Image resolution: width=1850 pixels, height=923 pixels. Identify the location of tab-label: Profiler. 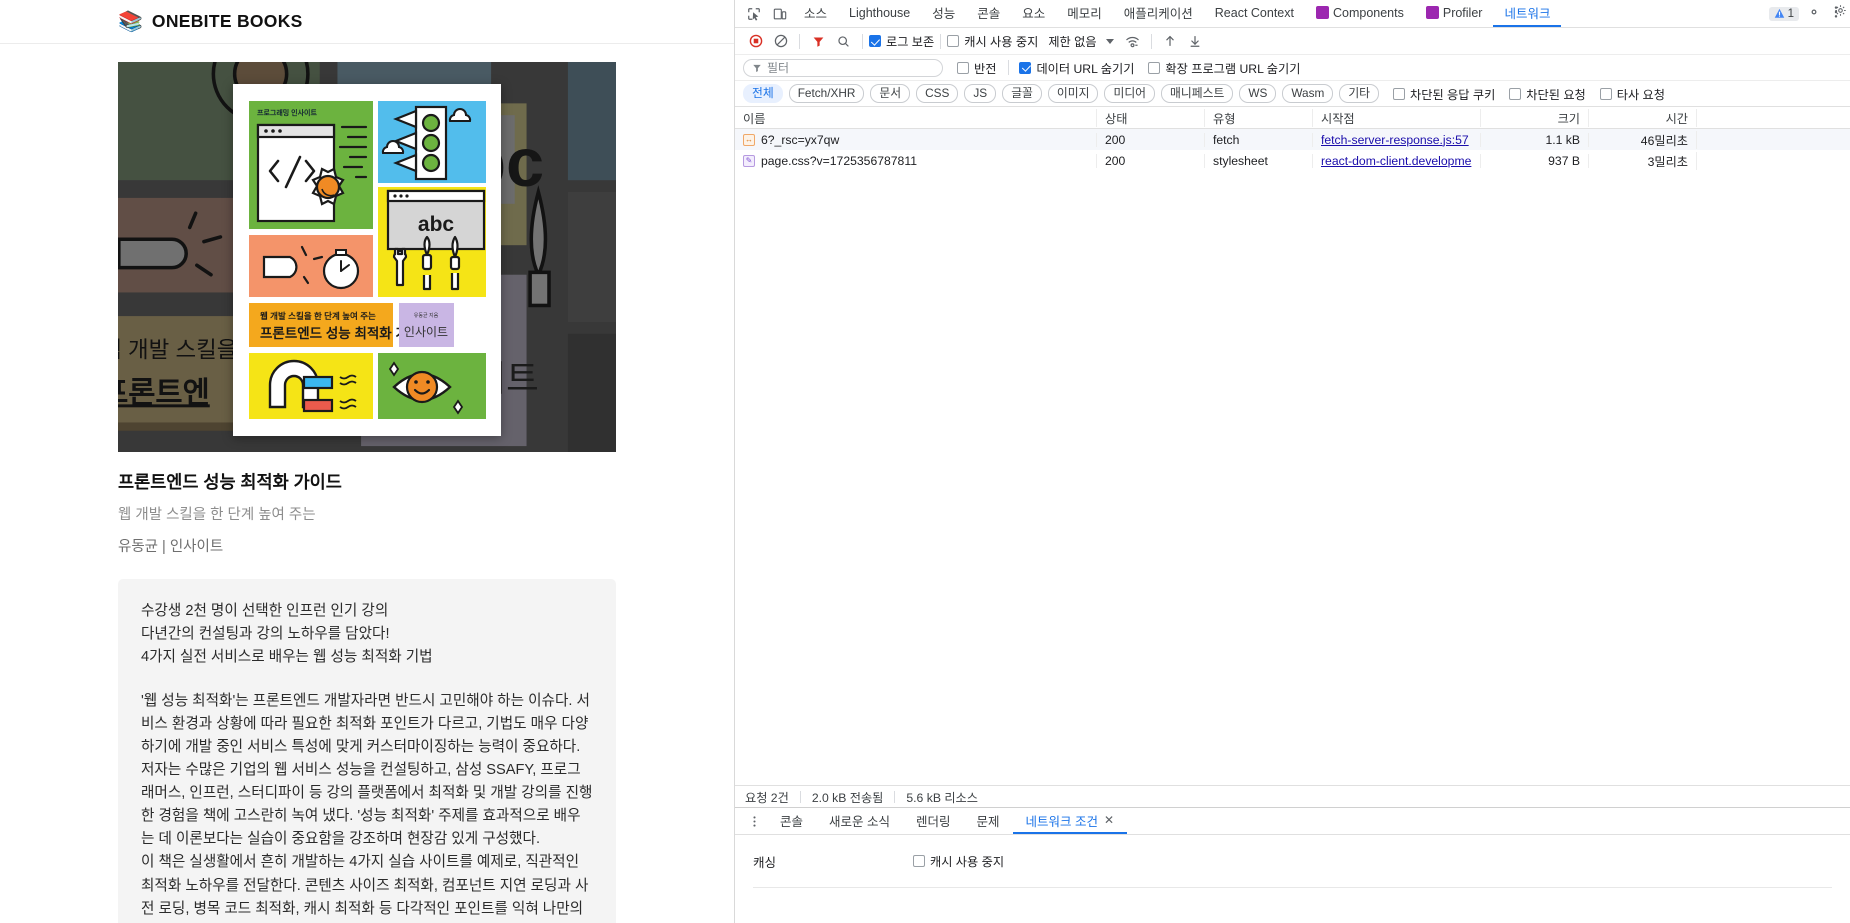
(1462, 12).